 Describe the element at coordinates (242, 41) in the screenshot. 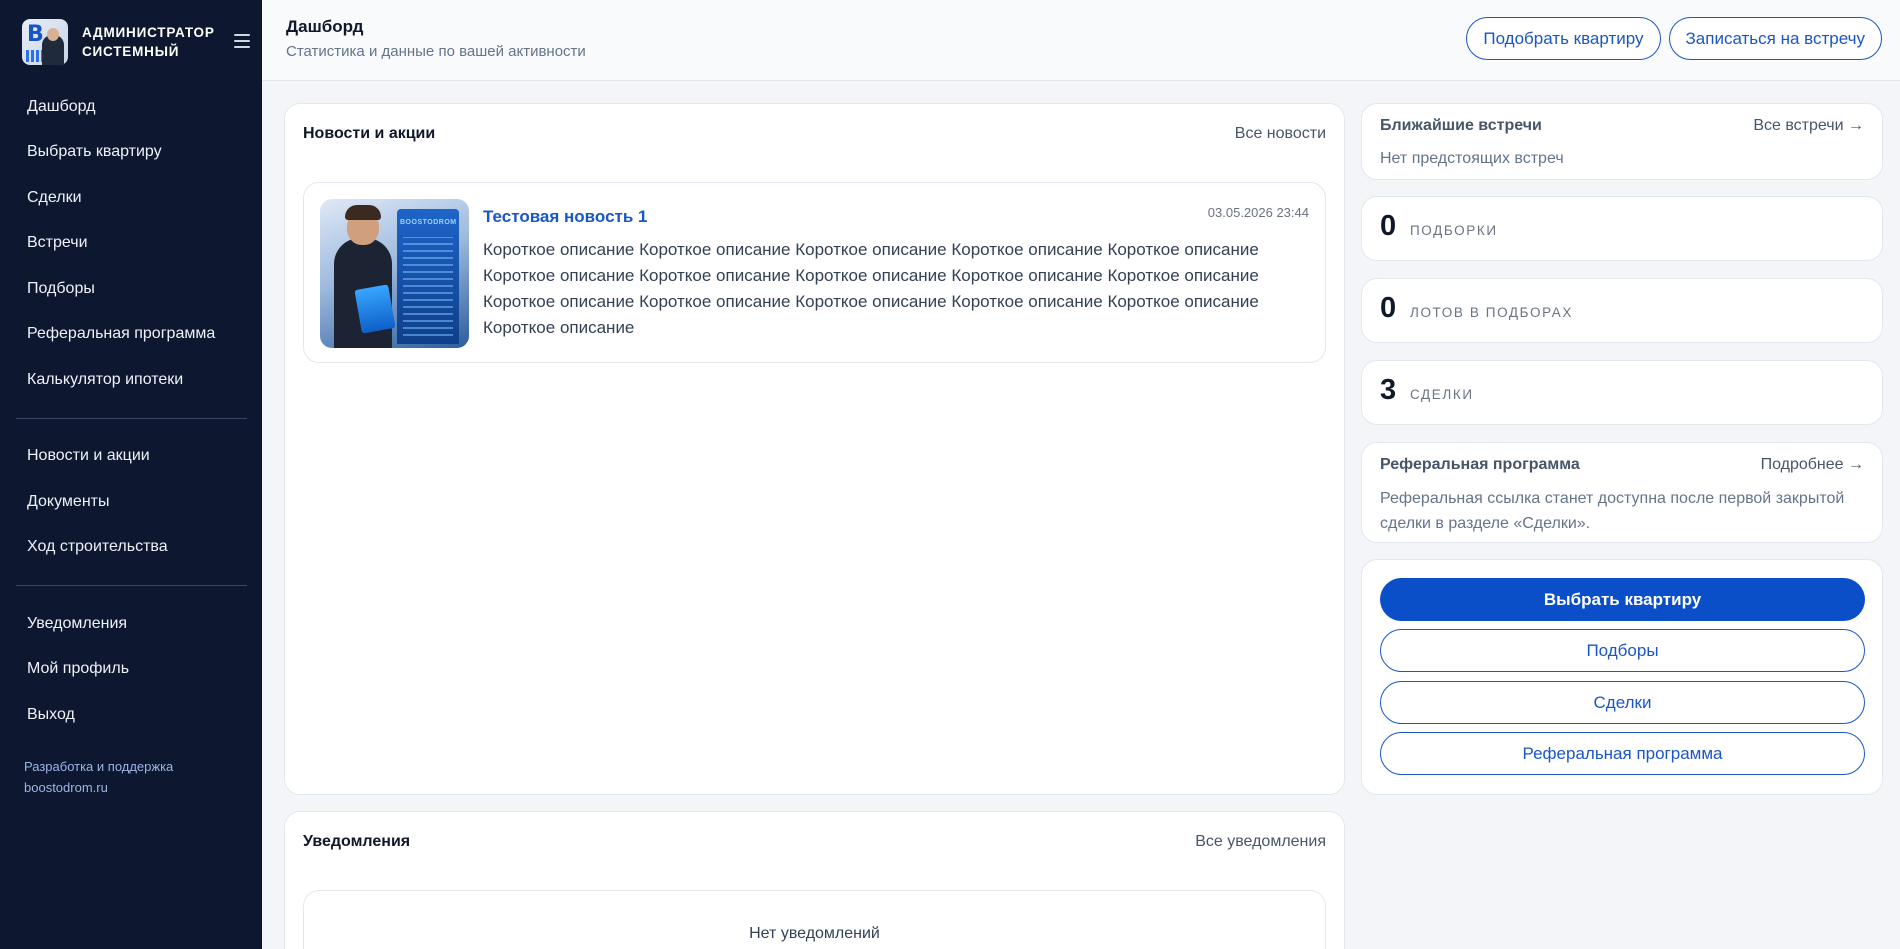

I see `menu-toggle-icon` at that location.